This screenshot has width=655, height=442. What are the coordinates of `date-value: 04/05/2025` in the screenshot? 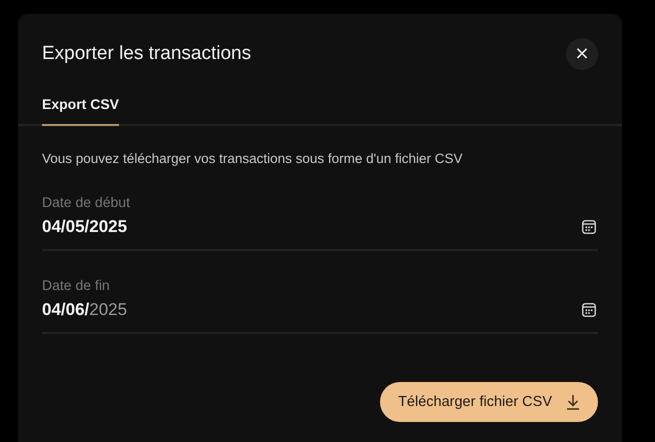 It's located at (85, 227).